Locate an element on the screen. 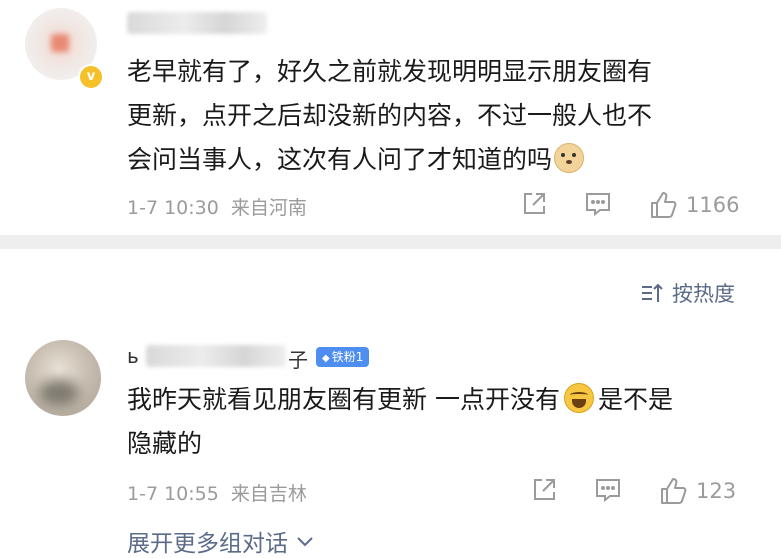 The image size is (781, 558). comment-text-line-content: 我昨天就看见朋友圈有更新 一点开没有 is located at coordinates (343, 399).